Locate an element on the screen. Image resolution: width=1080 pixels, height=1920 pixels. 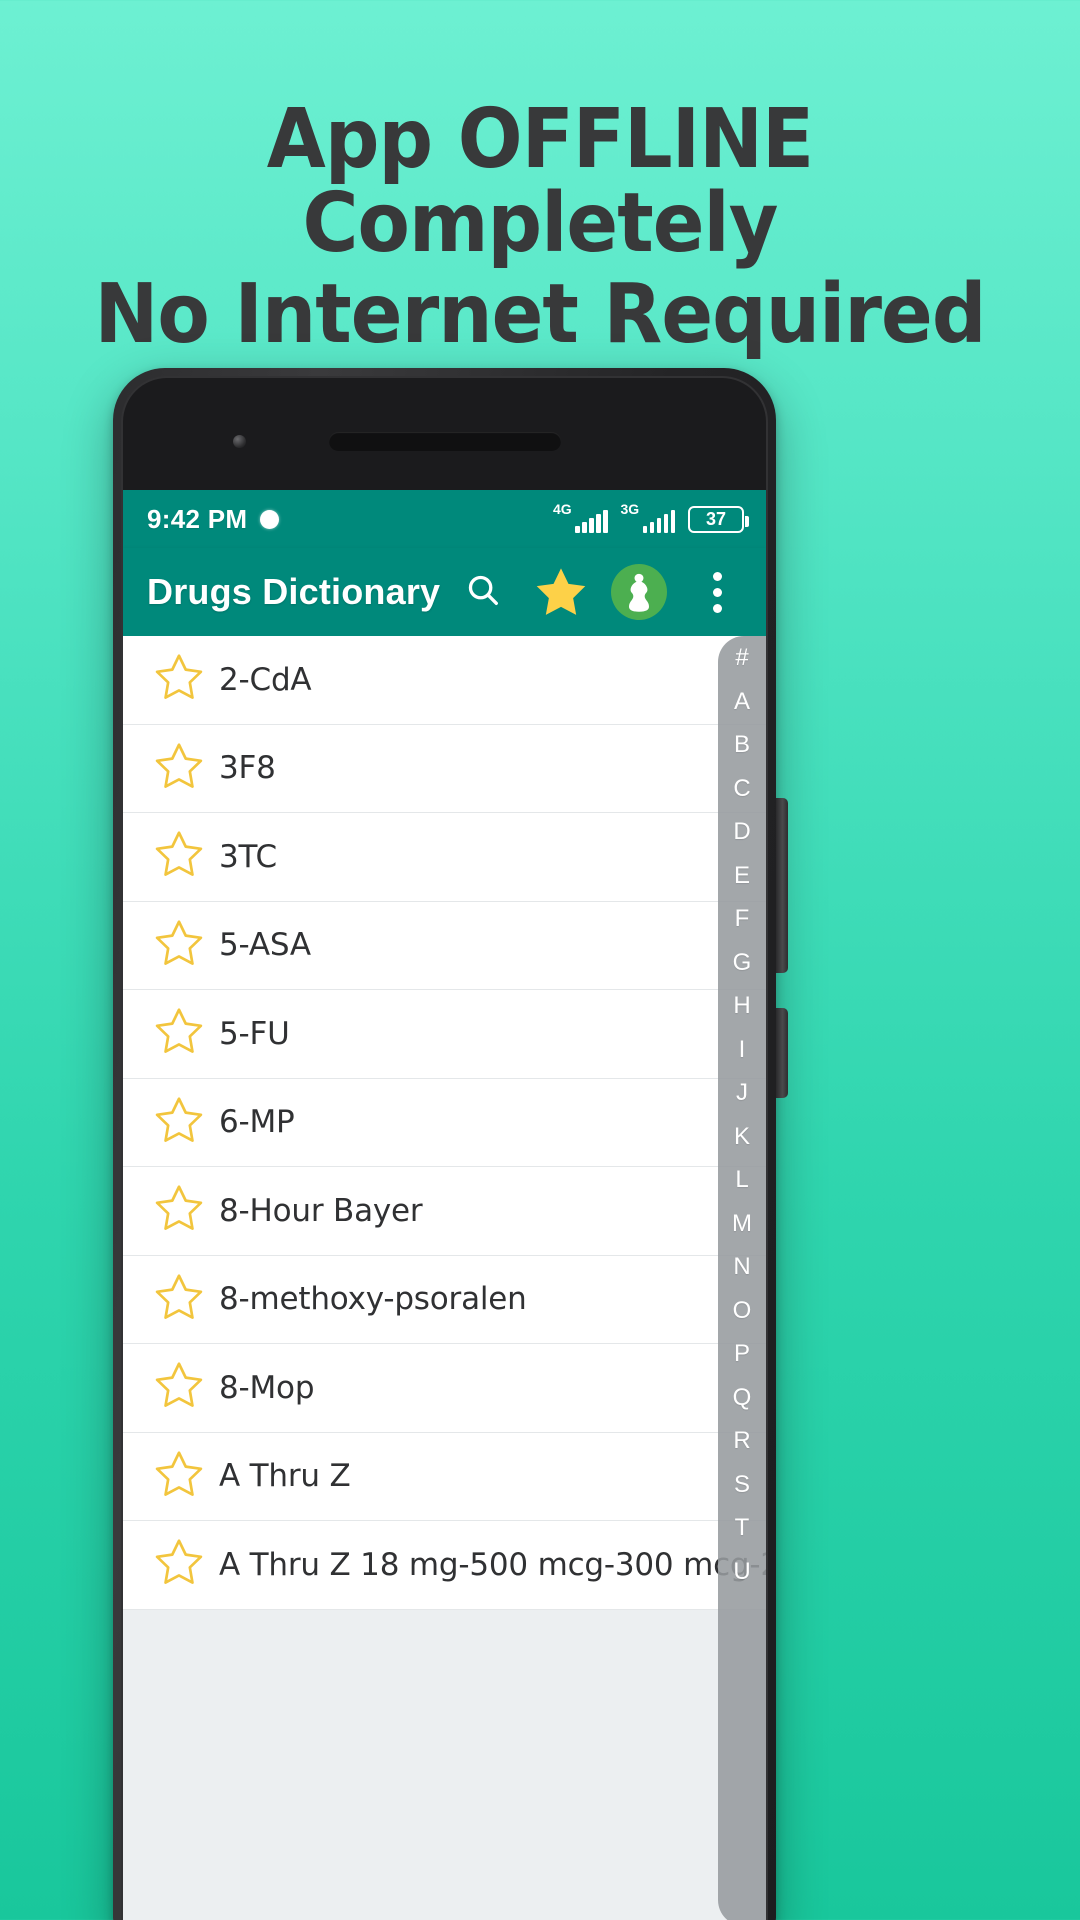
status-icons: 4G 3G 37 is located at coordinates (651, 517).